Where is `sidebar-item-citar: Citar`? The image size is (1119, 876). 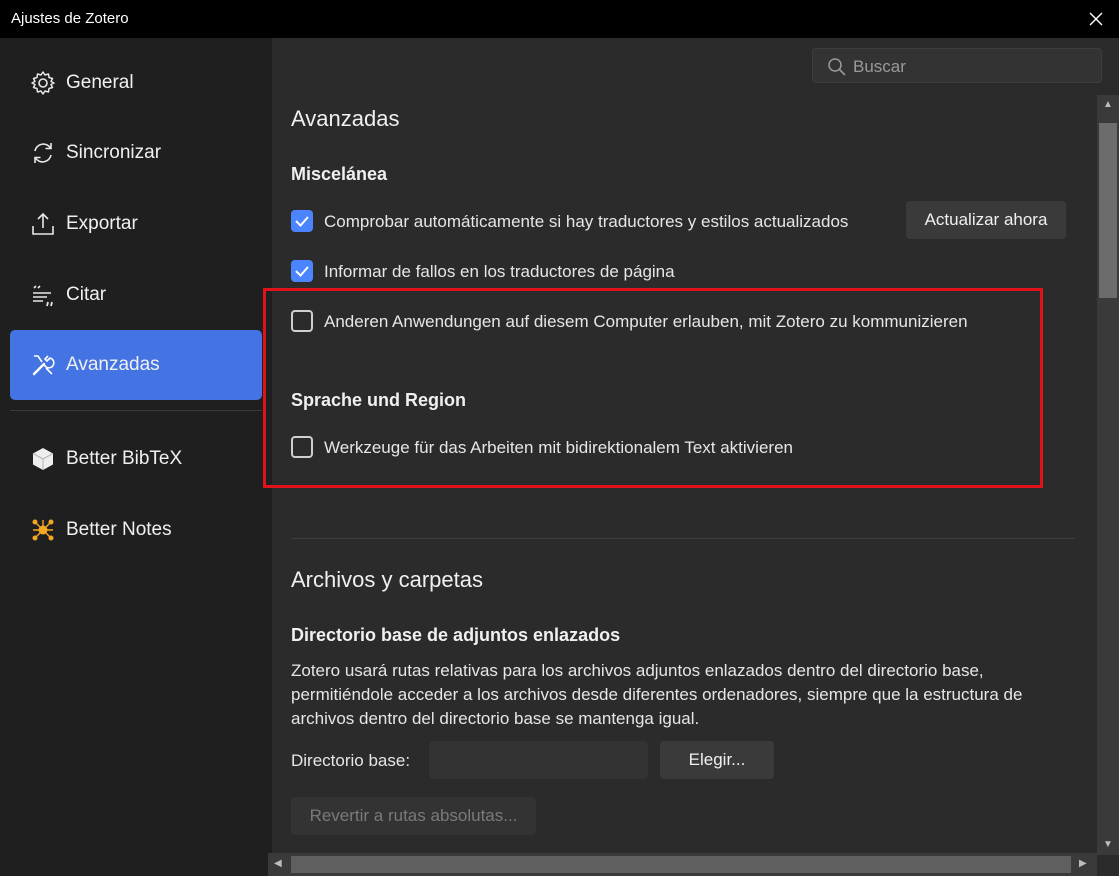
sidebar-item-citar: Citar is located at coordinates (136, 295).